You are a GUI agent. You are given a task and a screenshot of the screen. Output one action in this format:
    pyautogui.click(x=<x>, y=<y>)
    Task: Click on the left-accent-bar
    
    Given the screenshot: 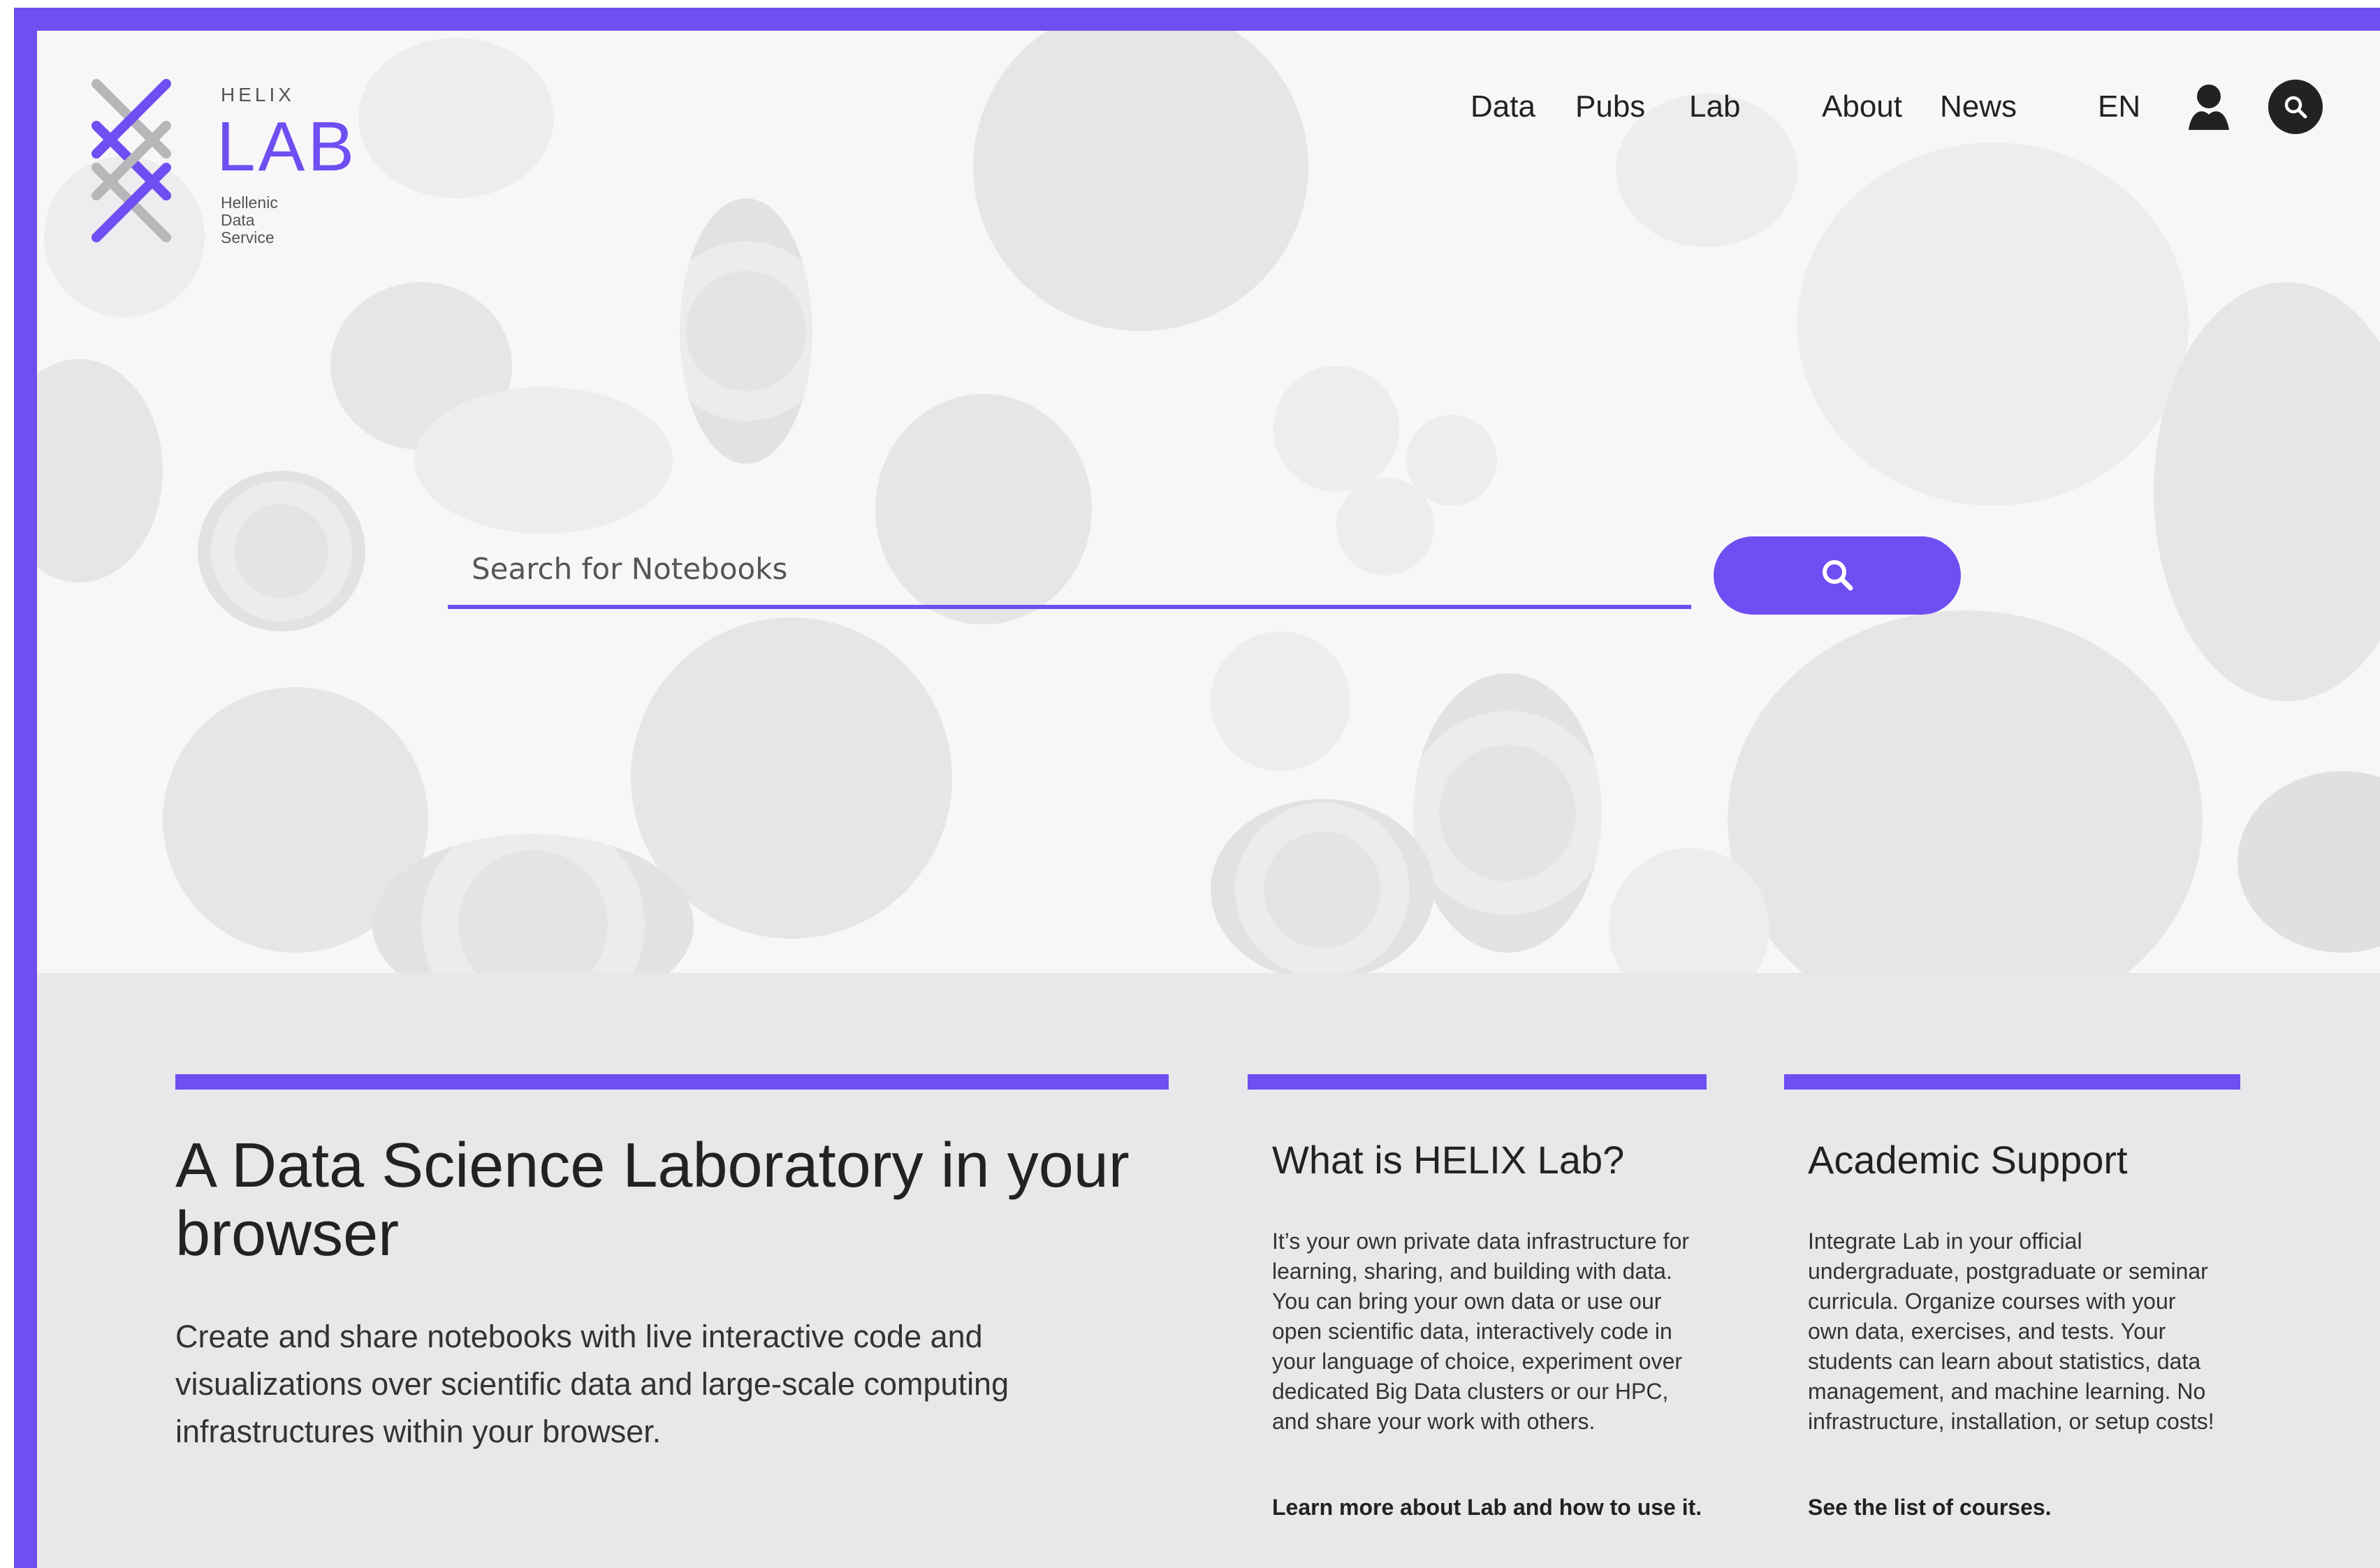 What is the action you would take?
    pyautogui.click(x=25, y=788)
    